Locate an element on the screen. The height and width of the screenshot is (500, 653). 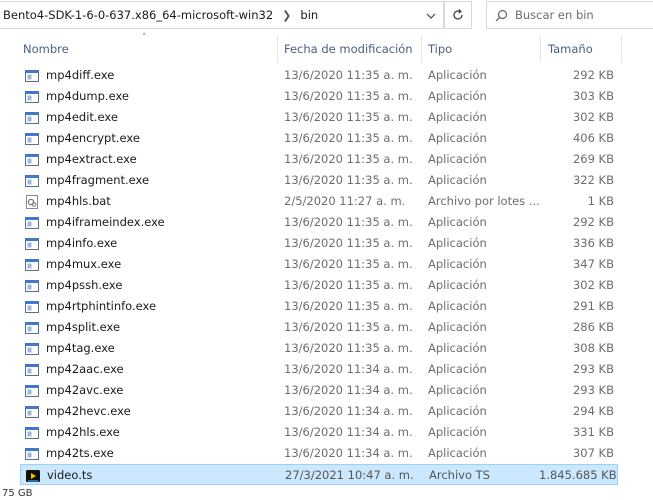
file-name: mp42ts.exe is located at coordinates (80, 453).